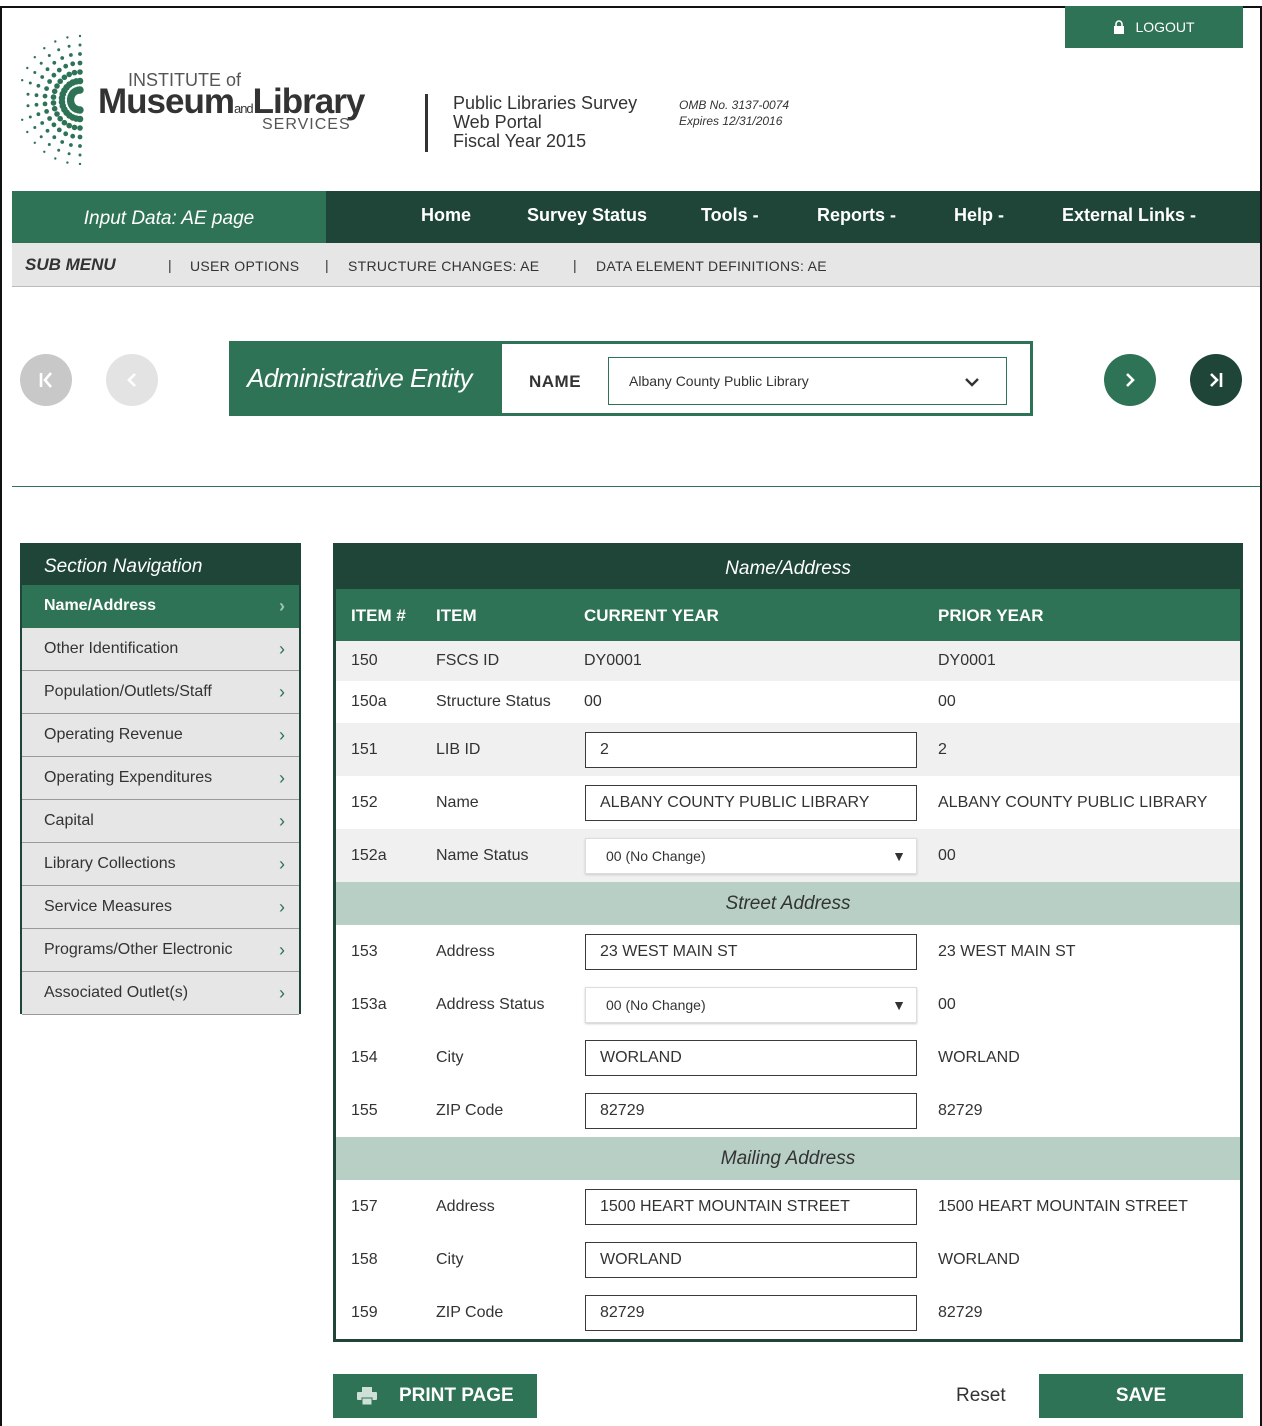 The image size is (1262, 1426). Describe the element at coordinates (1129, 215) in the screenshot. I see `nav-external-links: External Links -` at that location.